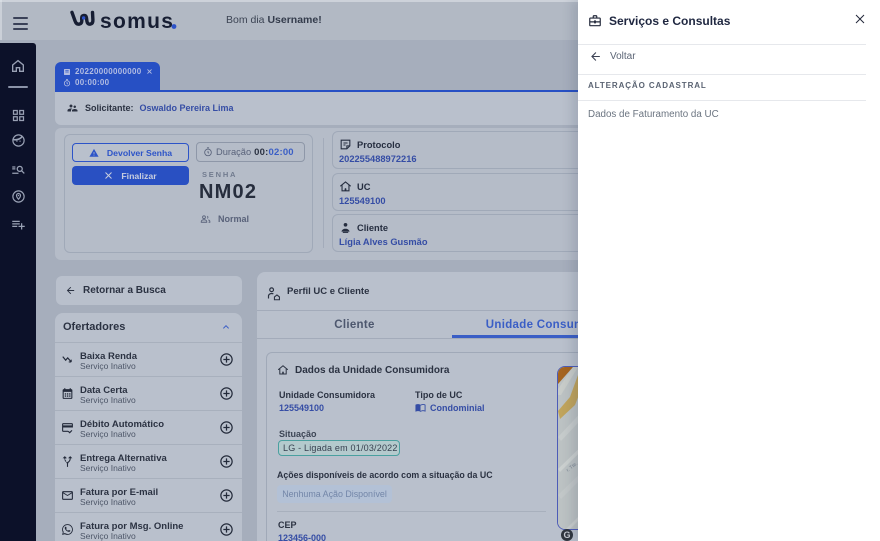 This screenshot has height=541, width=880. What do you see at coordinates (137, 20) in the screenshot?
I see `svg-text: somus` at bounding box center [137, 20].